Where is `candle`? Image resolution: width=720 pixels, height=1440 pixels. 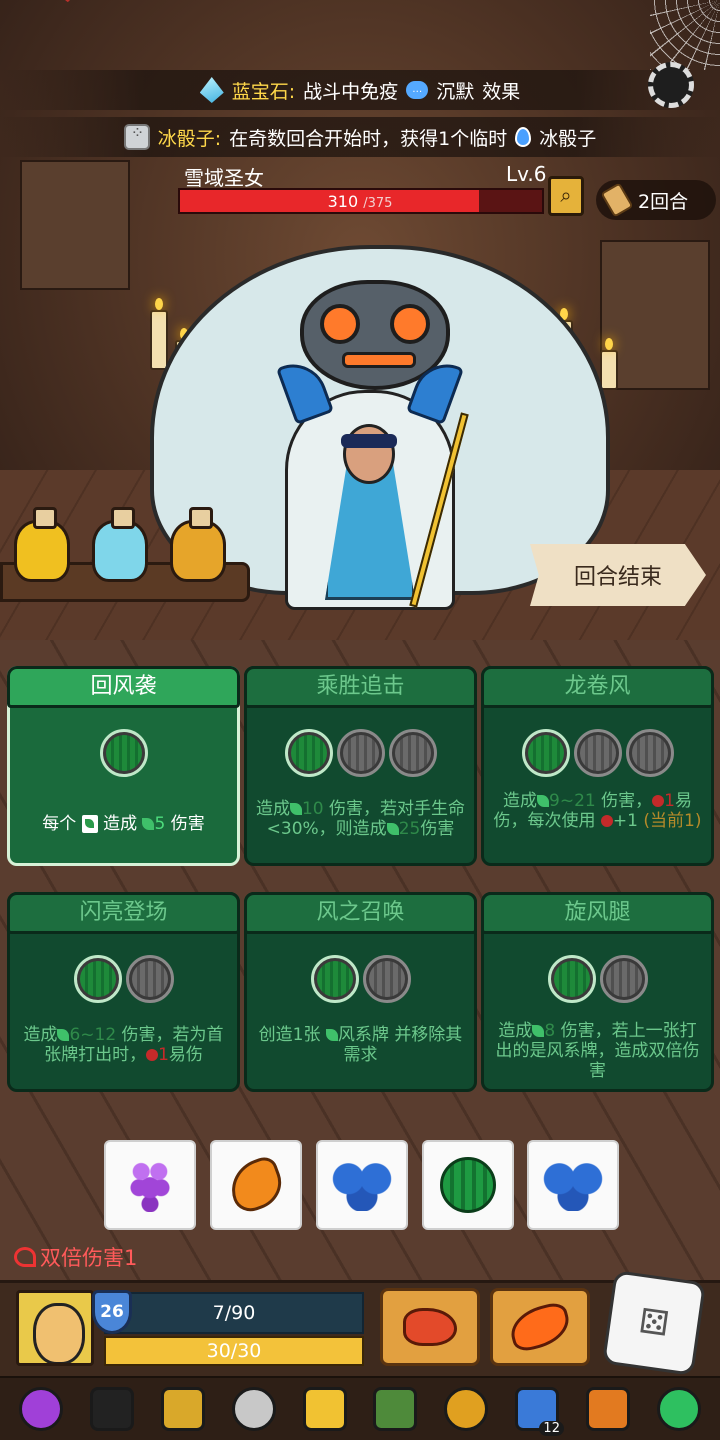 candle is located at coordinates (609, 364).